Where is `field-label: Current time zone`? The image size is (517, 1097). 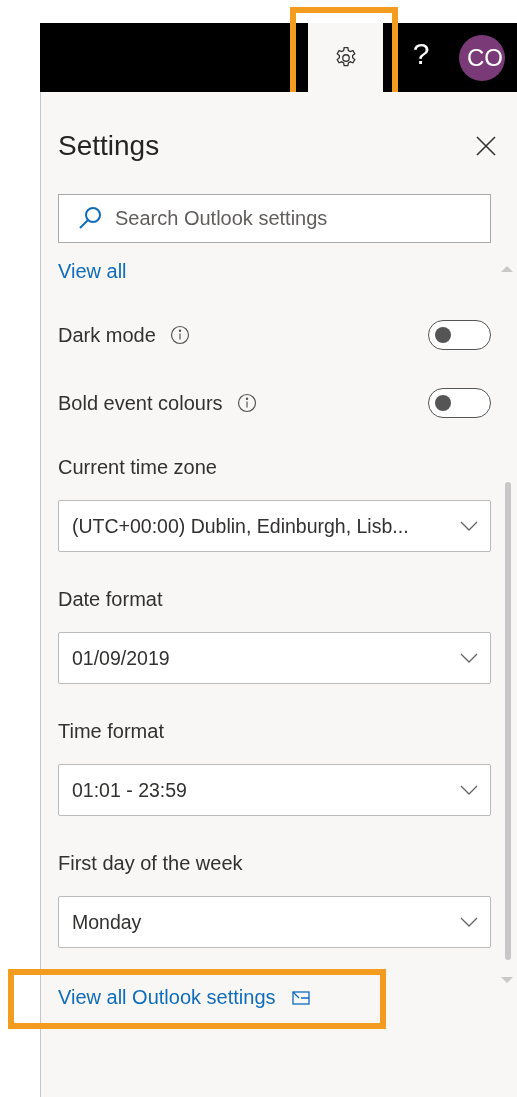 field-label: Current time zone is located at coordinates (138, 468).